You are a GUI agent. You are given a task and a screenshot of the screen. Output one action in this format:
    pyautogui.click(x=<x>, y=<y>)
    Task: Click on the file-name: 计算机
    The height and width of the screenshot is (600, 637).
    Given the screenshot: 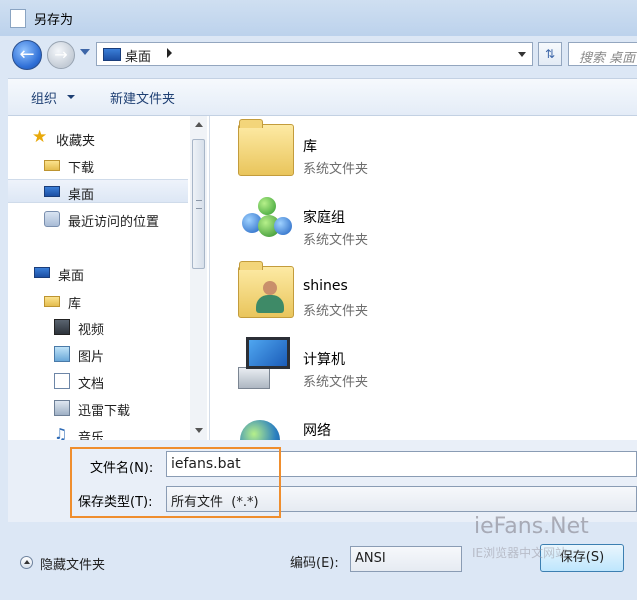 What is the action you would take?
    pyautogui.click(x=324, y=360)
    